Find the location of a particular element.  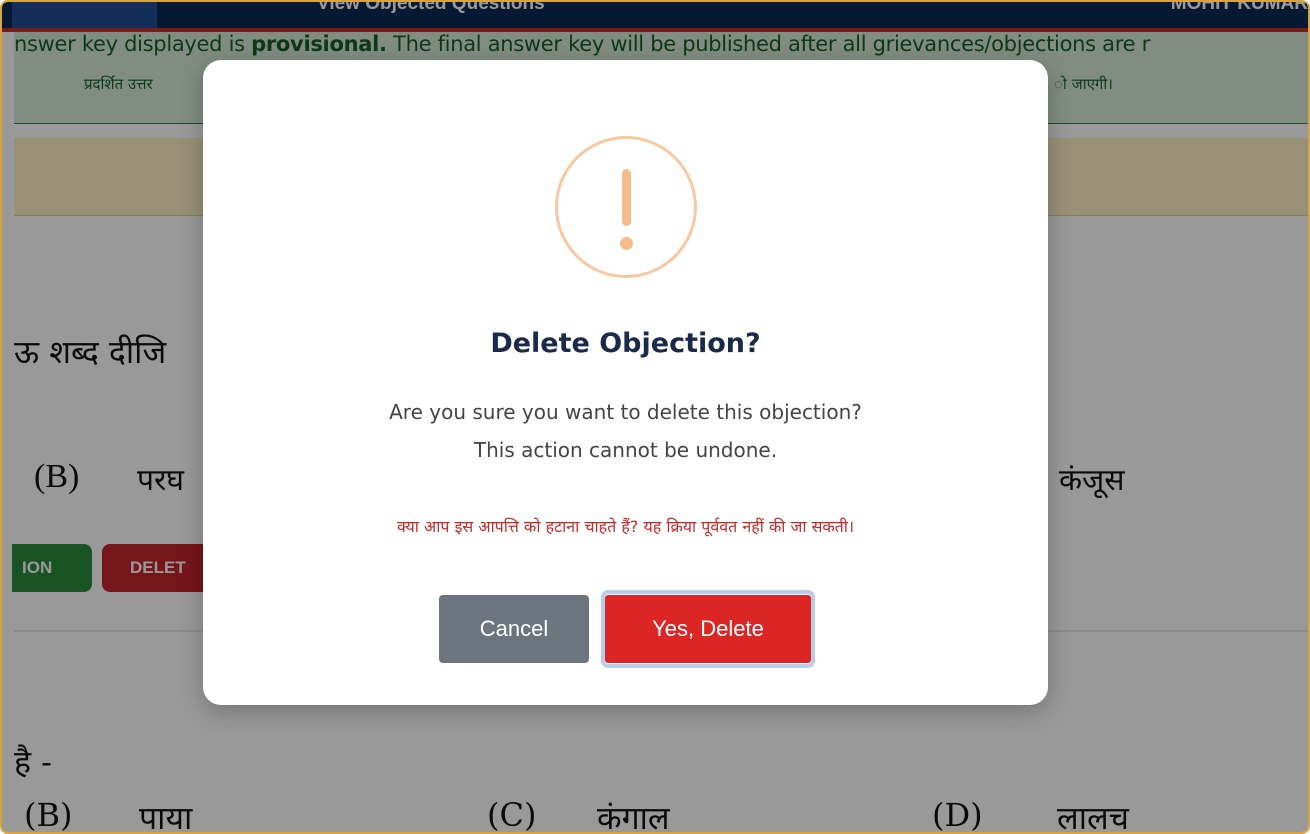

dialog-title: Delete Objection? is located at coordinates (625, 343).